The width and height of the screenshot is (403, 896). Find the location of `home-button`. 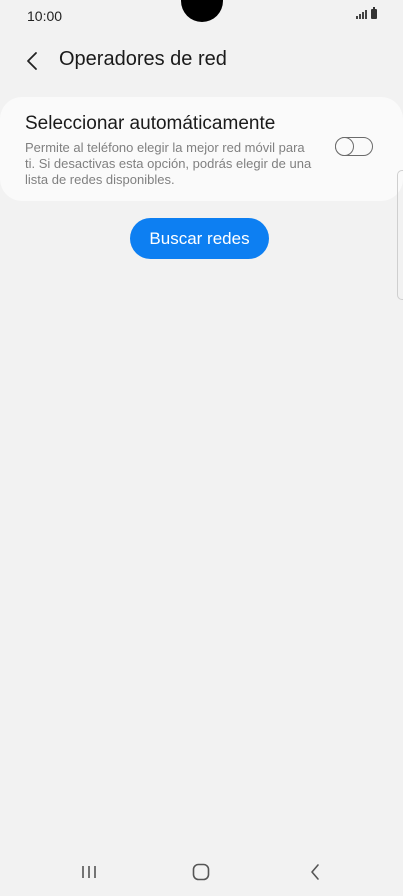

home-button is located at coordinates (201, 872).